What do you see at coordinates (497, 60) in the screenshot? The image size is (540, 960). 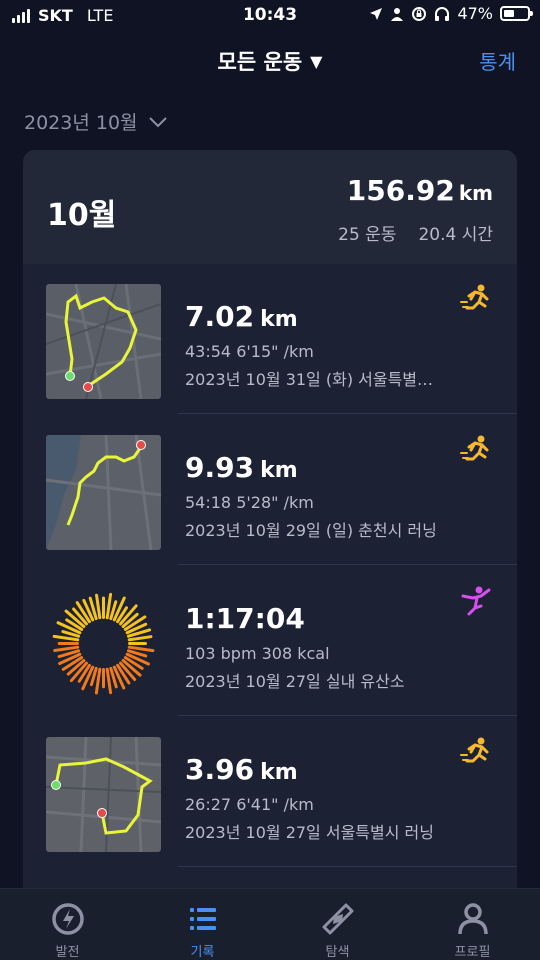 I see `stats-button: 통계` at bounding box center [497, 60].